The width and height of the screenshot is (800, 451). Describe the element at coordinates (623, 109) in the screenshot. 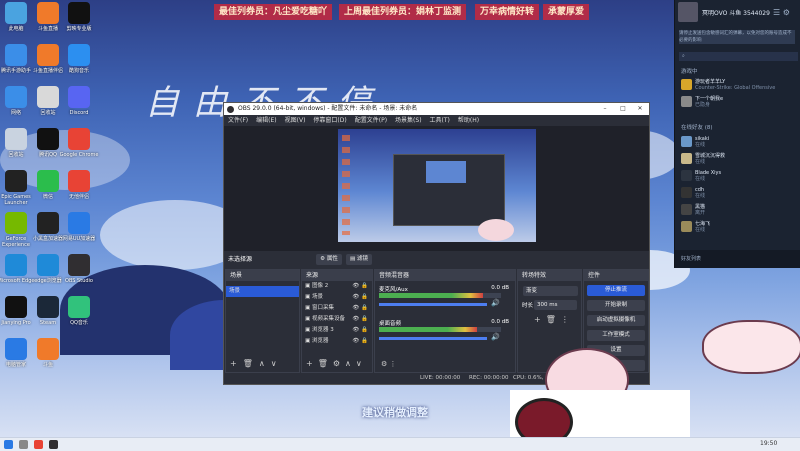

I see `maximize-icon: □` at that location.